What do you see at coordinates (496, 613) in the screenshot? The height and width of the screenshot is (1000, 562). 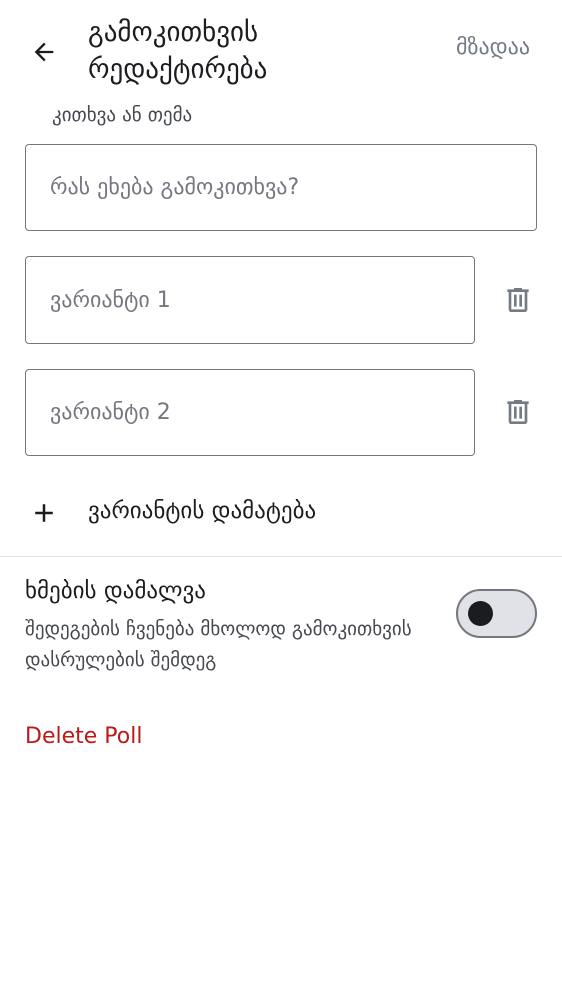 I see `hide-votes-toggle` at bounding box center [496, 613].